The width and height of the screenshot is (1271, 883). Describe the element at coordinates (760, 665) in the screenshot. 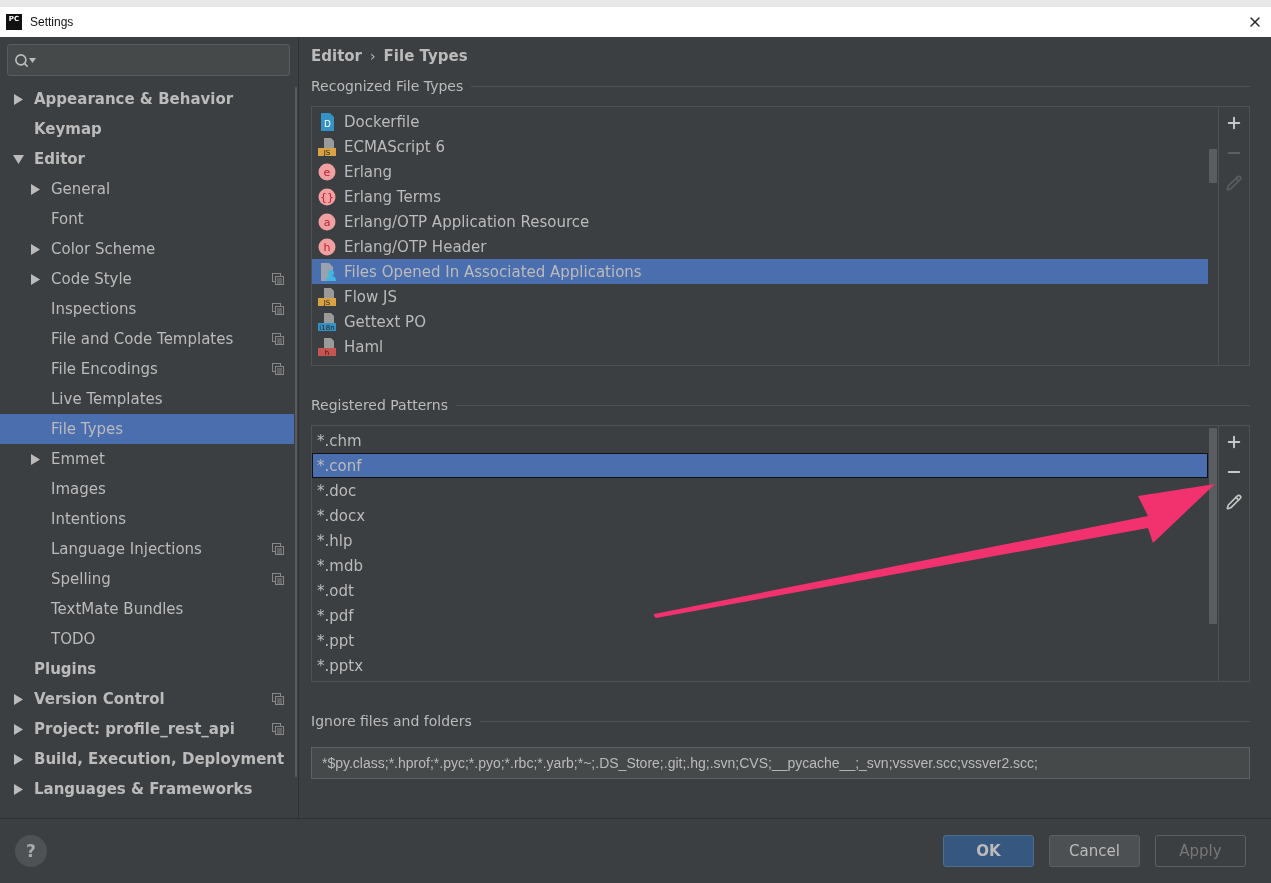

I see `pattern-item: *.pptx` at that location.